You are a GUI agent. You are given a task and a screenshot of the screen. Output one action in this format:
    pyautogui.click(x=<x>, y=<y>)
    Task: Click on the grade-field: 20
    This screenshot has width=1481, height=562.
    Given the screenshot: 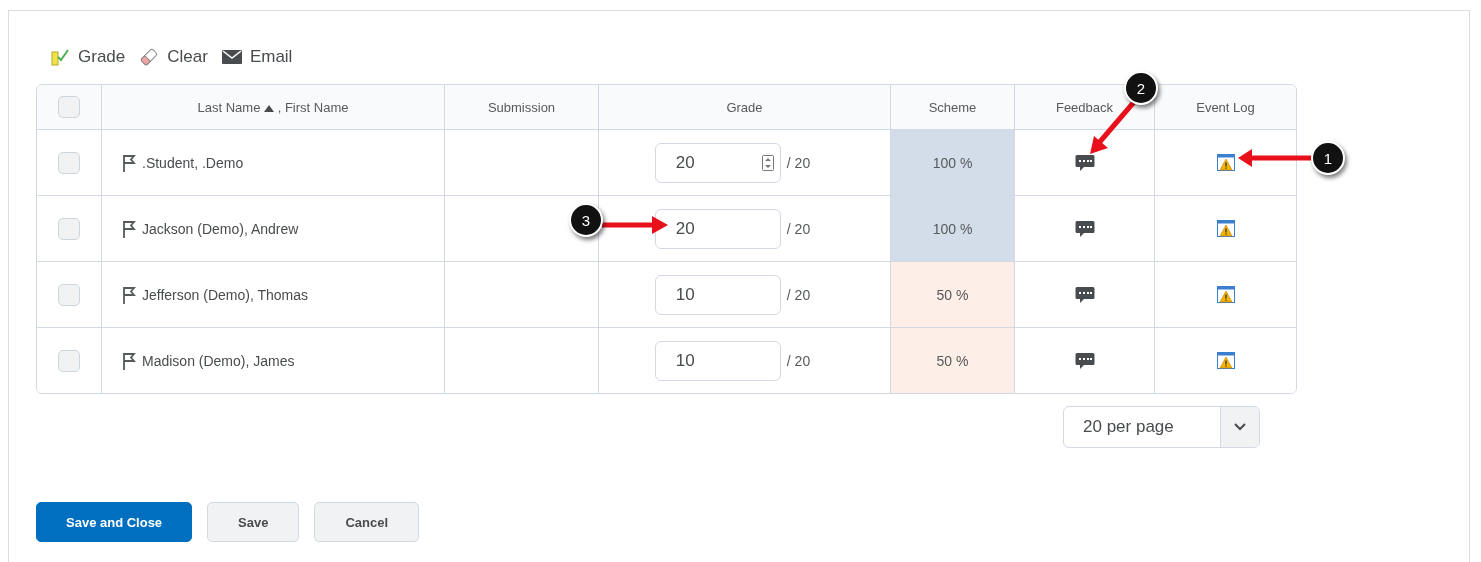 What is the action you would take?
    pyautogui.click(x=717, y=162)
    